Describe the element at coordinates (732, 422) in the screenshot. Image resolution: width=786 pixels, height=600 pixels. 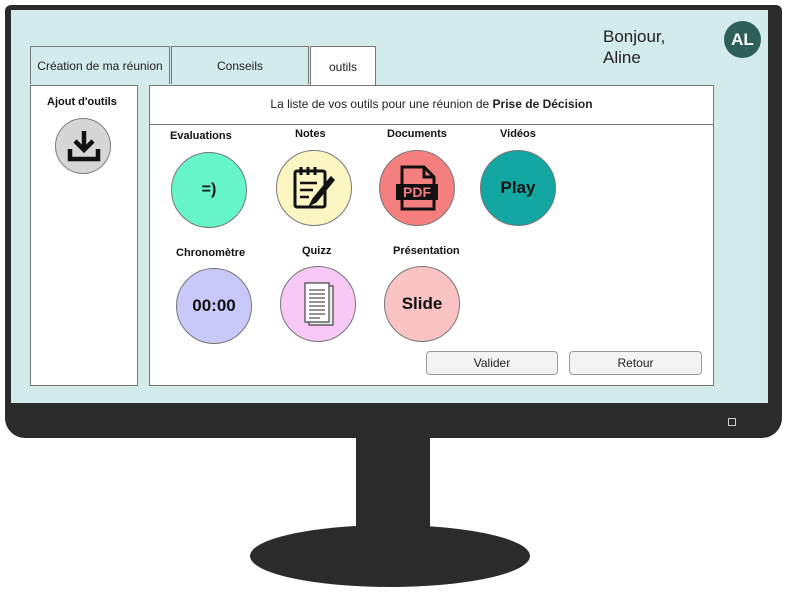
I see `power-indicator-icon` at that location.